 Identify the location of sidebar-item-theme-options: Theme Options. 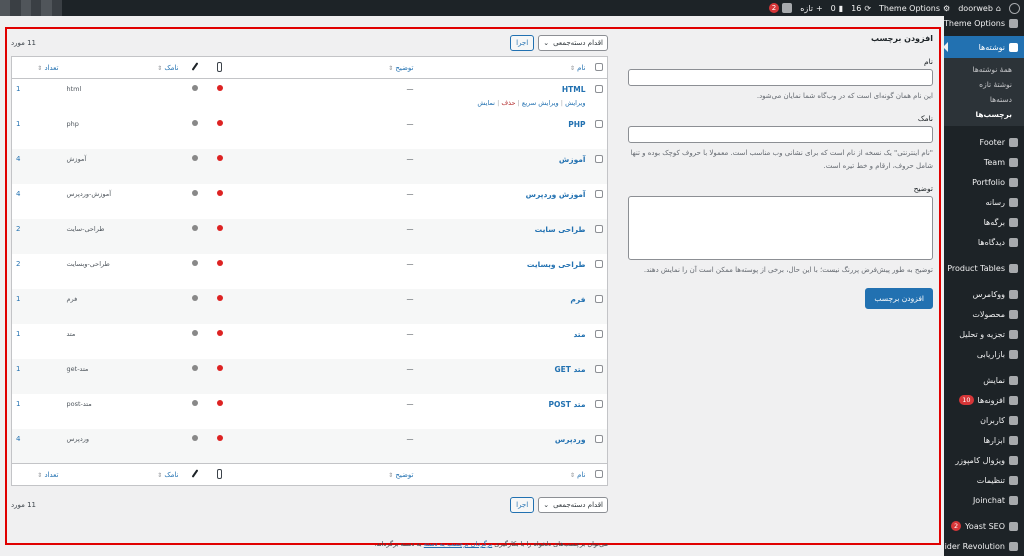
(984, 23).